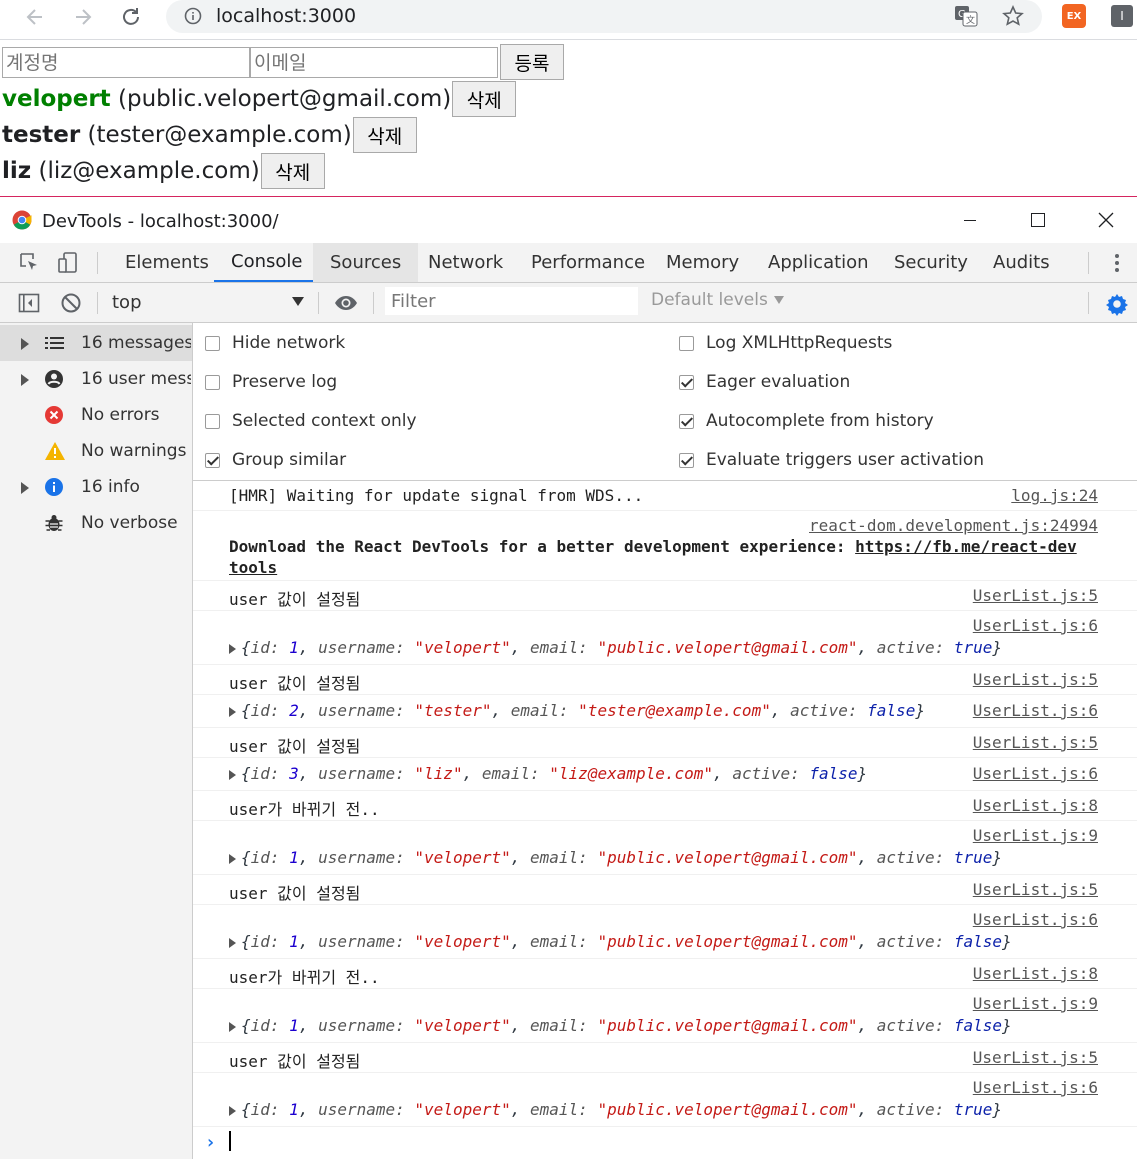 The width and height of the screenshot is (1137, 1159). What do you see at coordinates (56, 99) in the screenshot?
I see `user-name: velopert` at bounding box center [56, 99].